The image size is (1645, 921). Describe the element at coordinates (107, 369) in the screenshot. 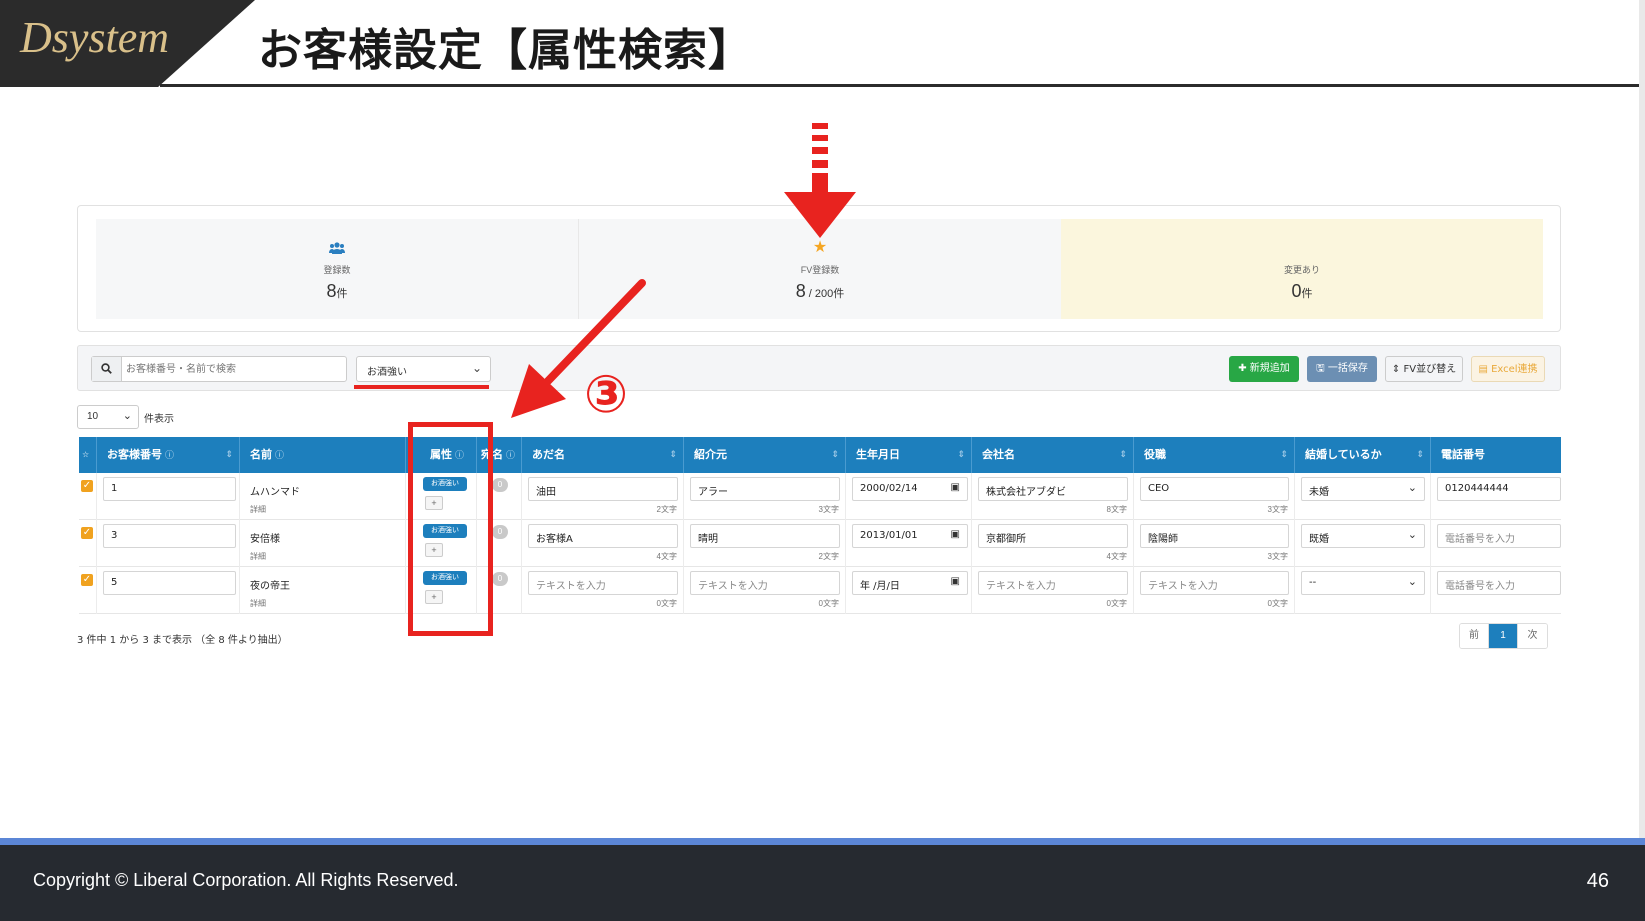

I see `search-icon` at that location.